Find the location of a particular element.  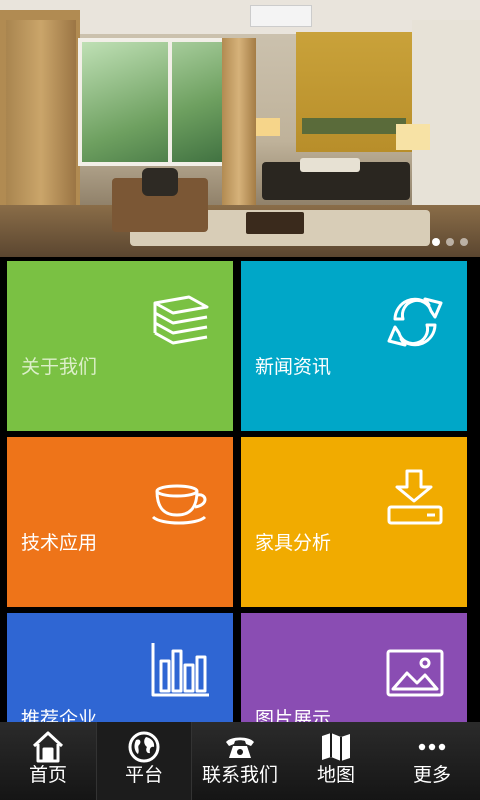

bottom-tab-bar: 首页 平台 联系我们 地图 更多 is located at coordinates (240, 761).